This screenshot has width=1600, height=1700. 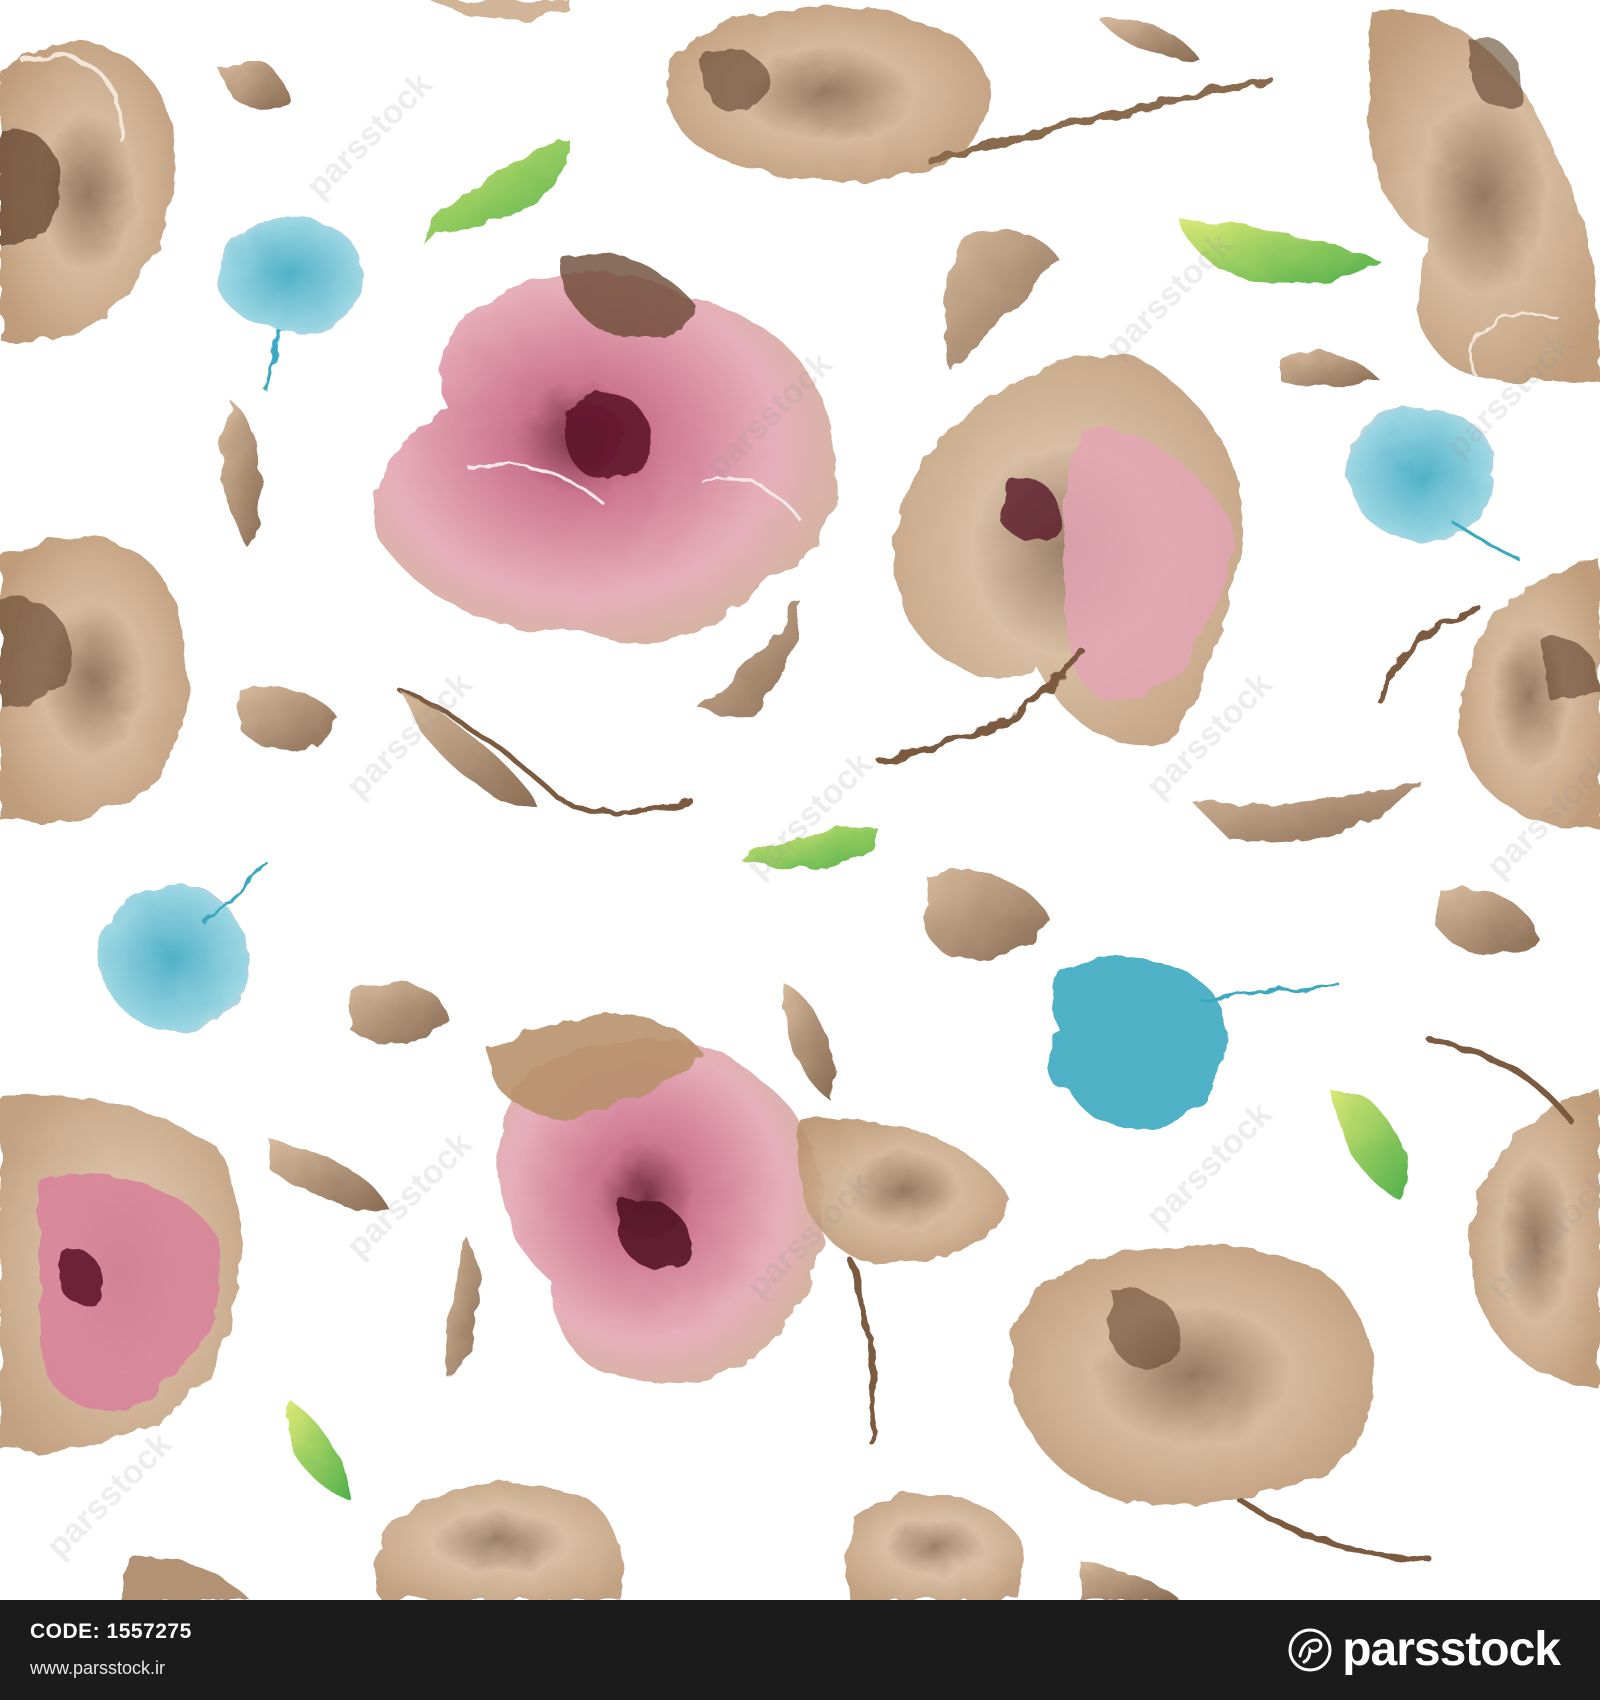 I want to click on image-code: CODE: 1557275, so click(x=111, y=1632).